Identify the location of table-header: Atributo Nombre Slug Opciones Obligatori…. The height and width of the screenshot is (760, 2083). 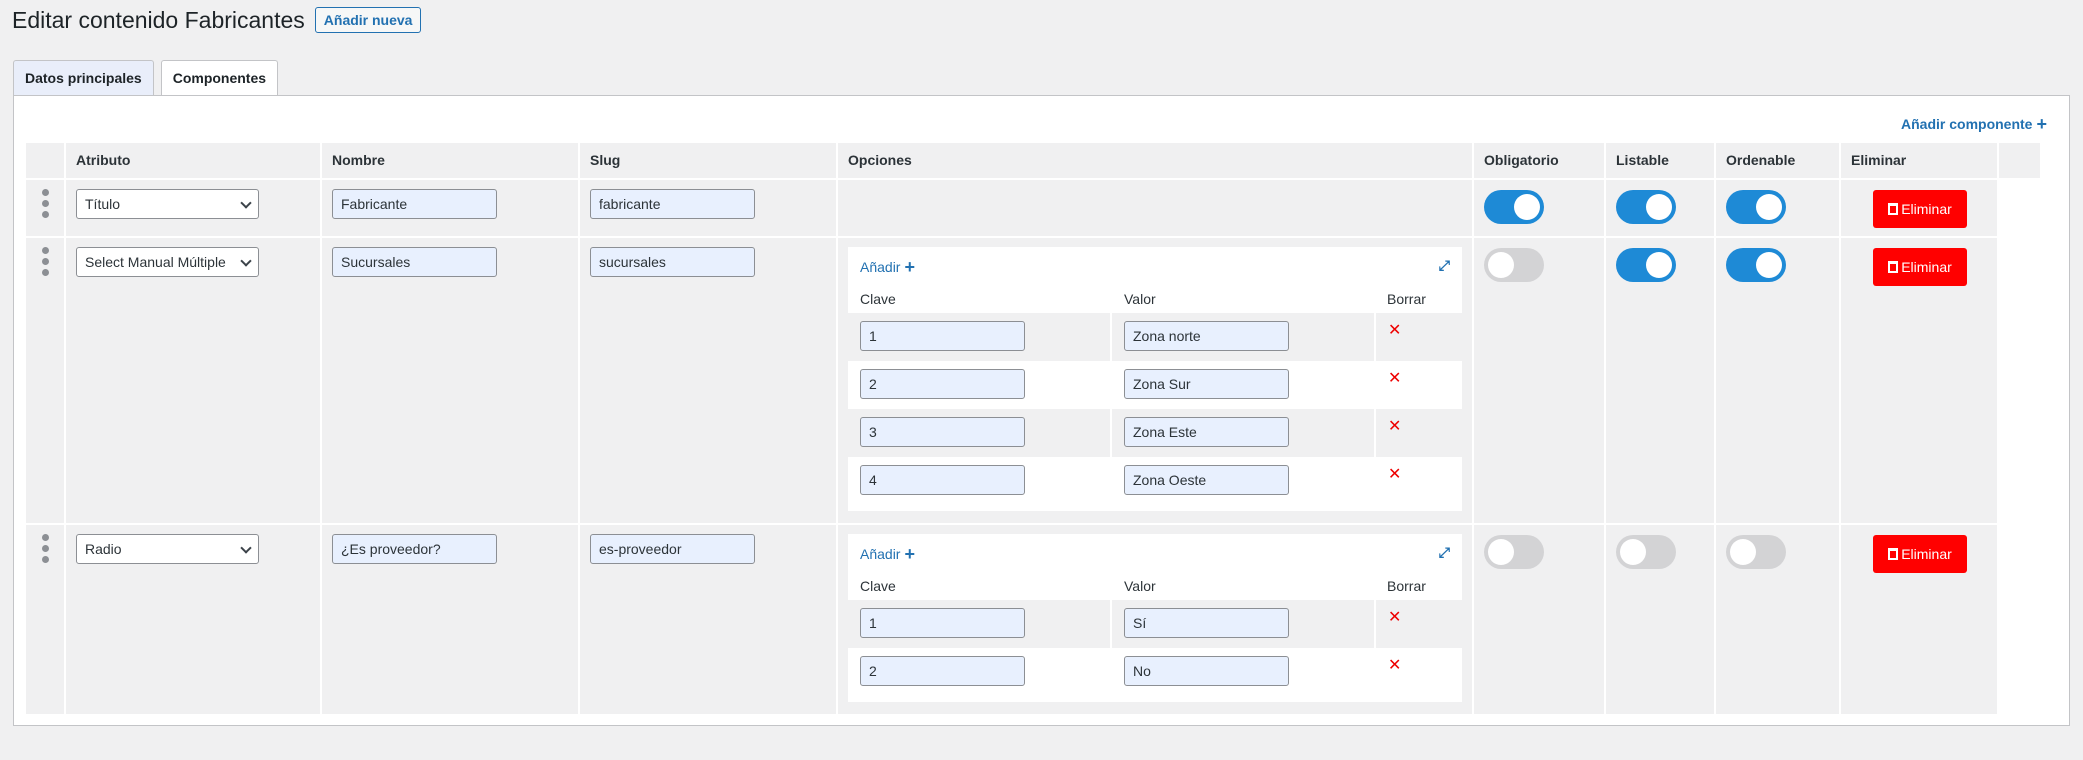
(1034, 160).